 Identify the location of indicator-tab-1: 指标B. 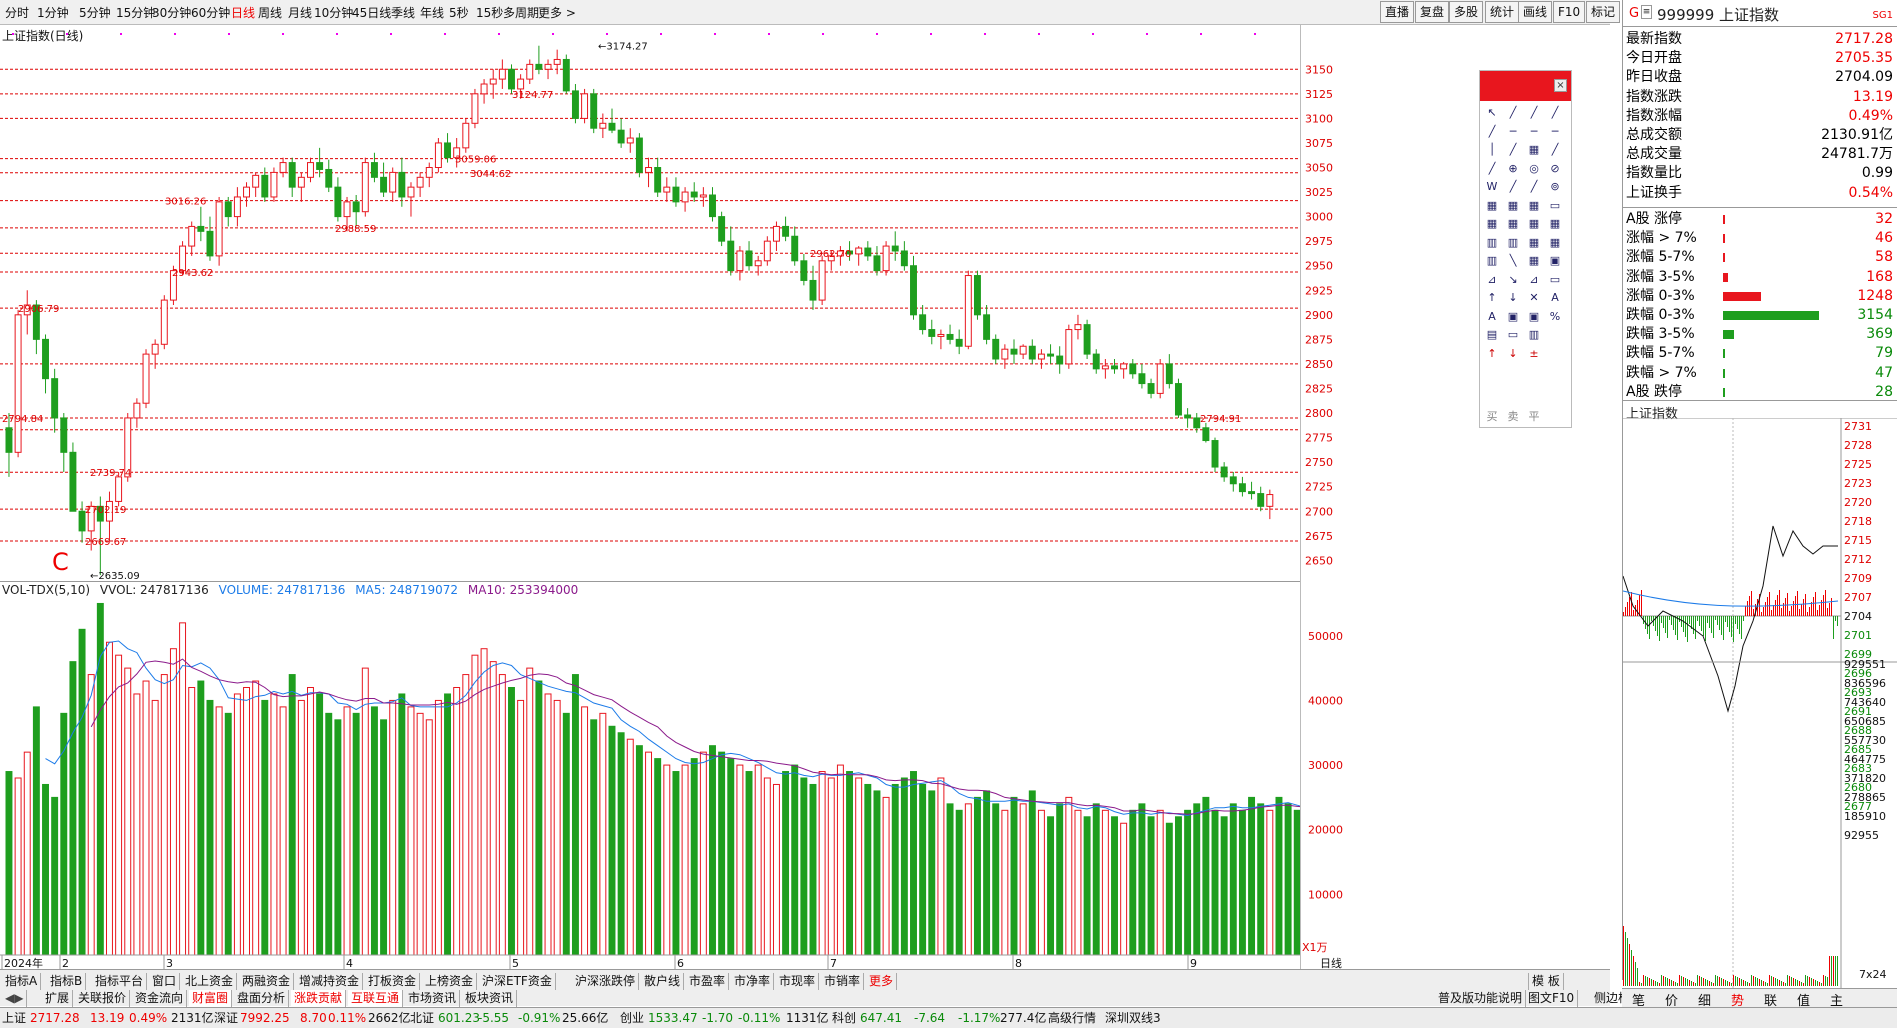
(67, 981).